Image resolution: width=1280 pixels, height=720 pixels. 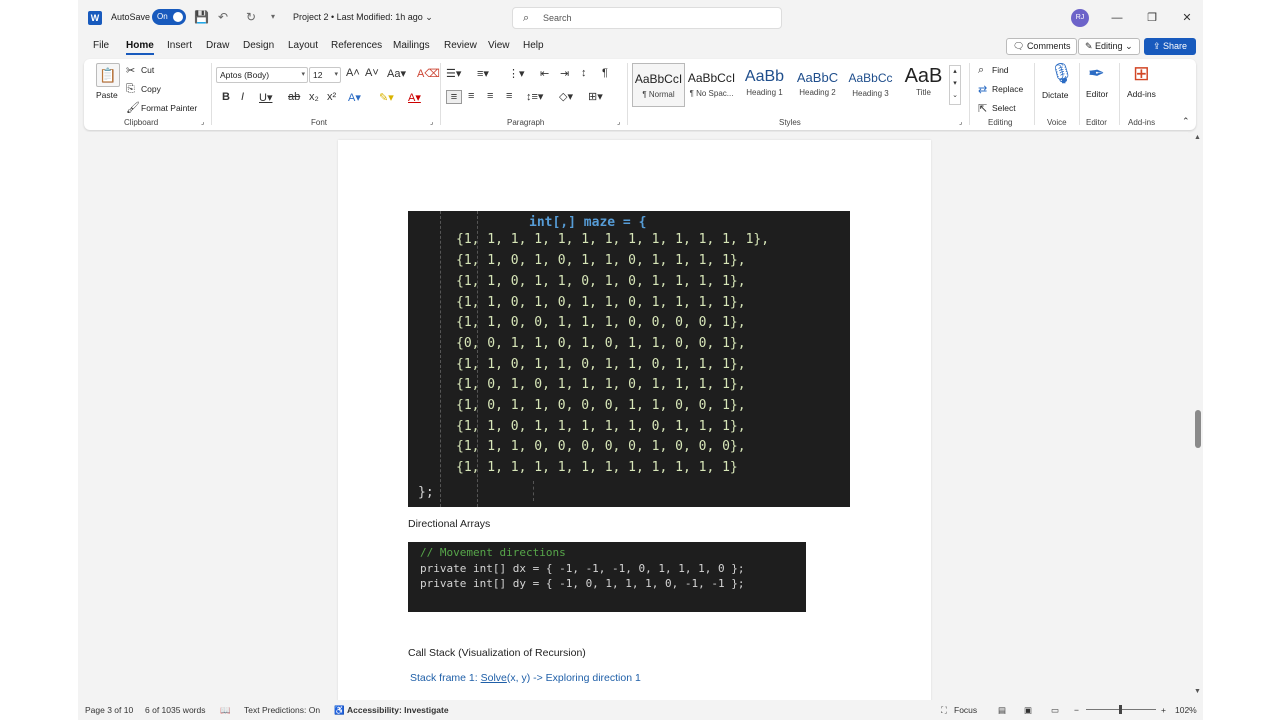 I want to click on text-effects-icon: A▾, so click(x=354, y=97).